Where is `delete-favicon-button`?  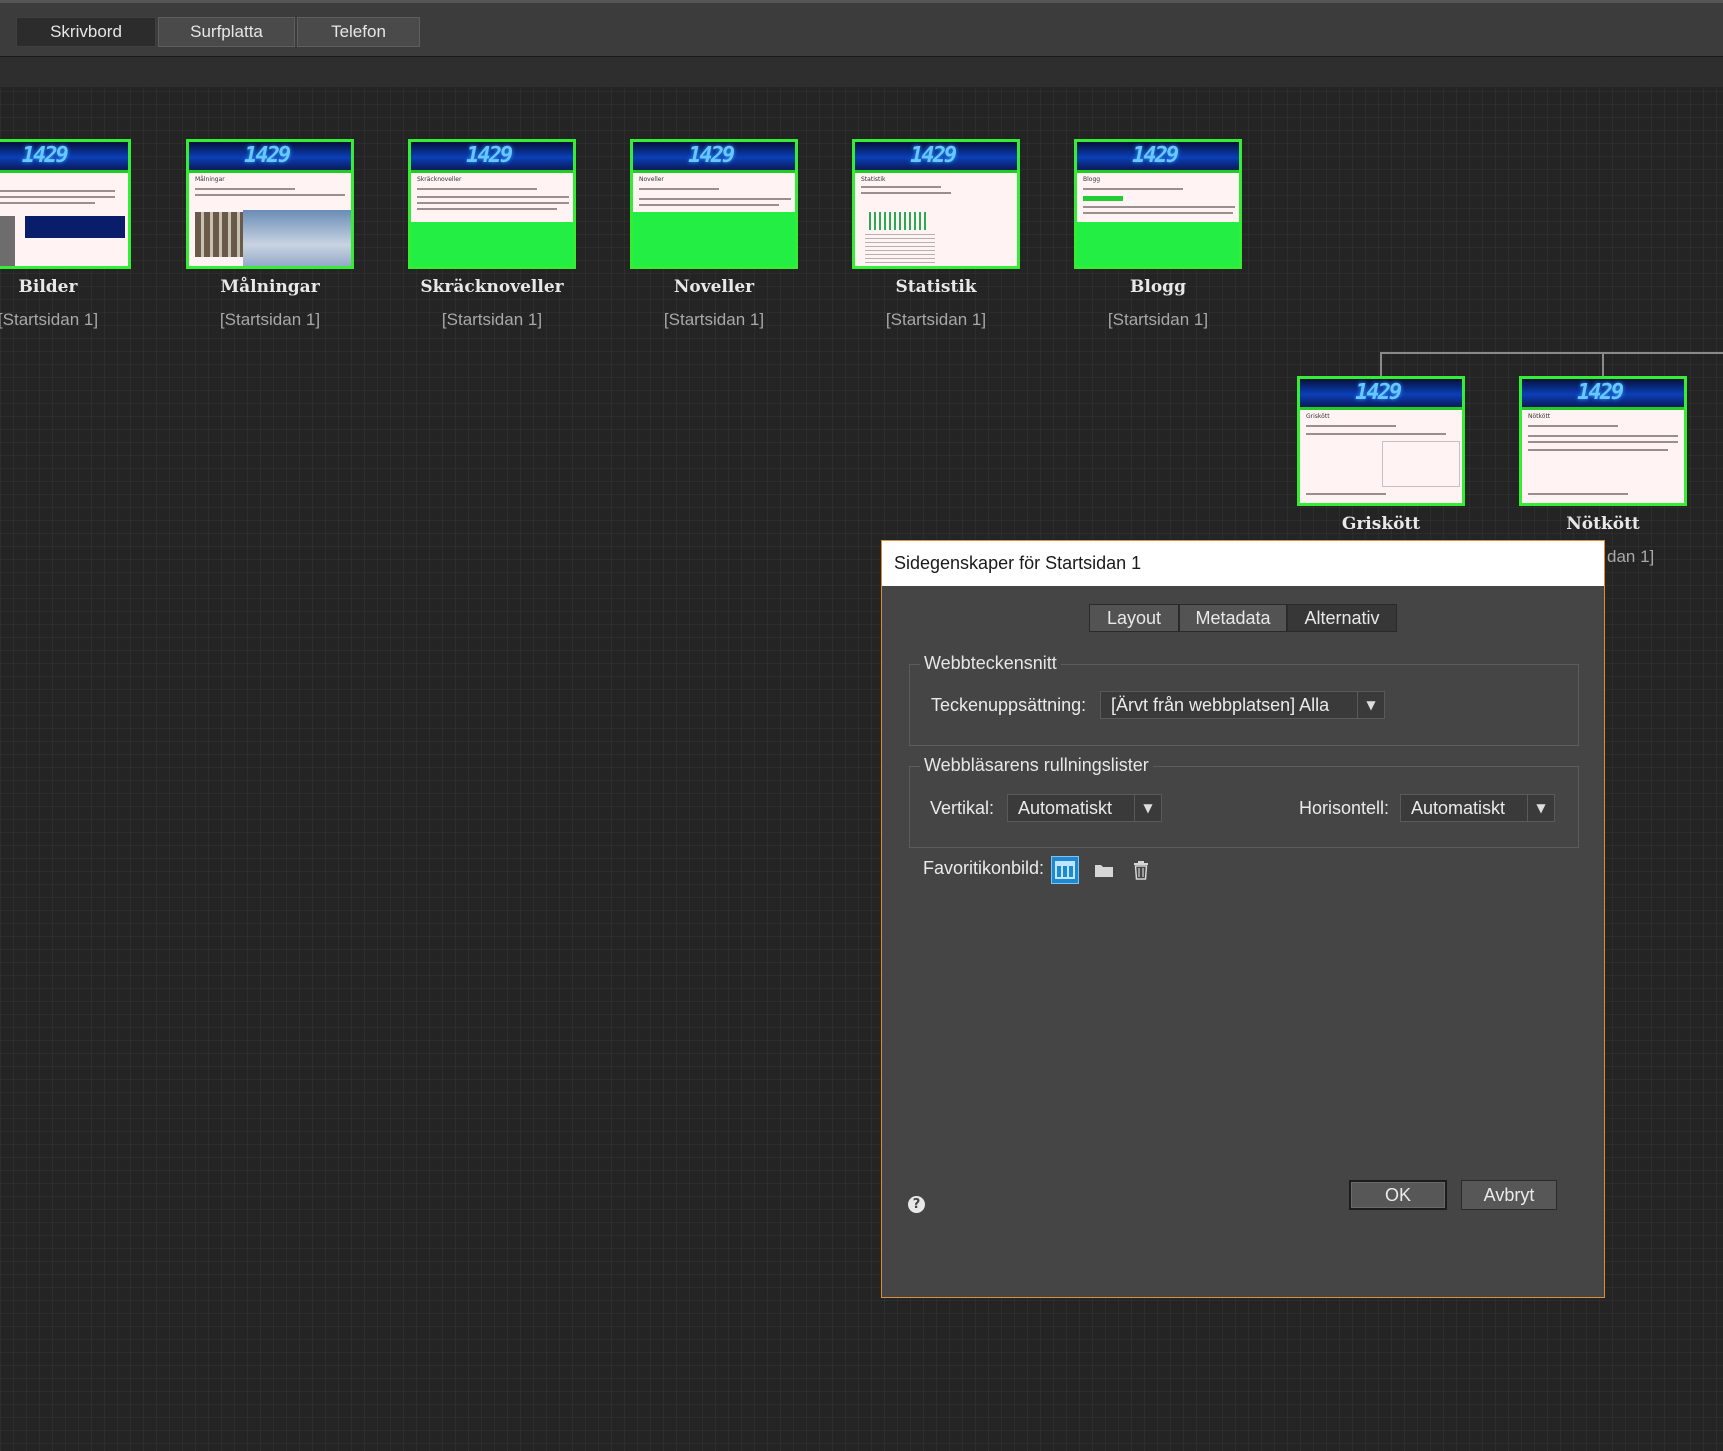
delete-favicon-button is located at coordinates (1141, 870).